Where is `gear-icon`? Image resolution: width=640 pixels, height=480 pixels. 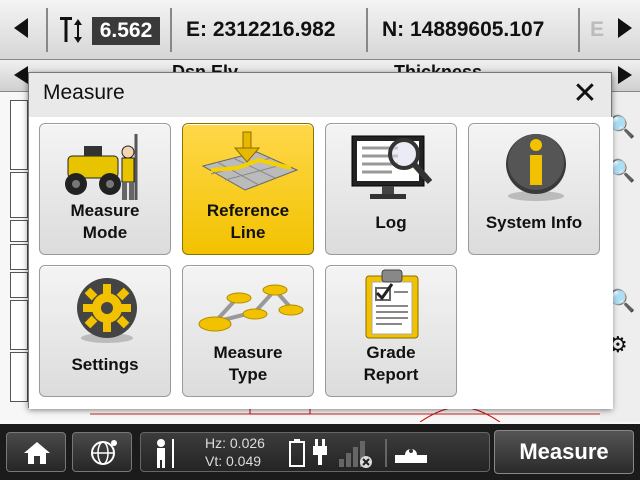 gear-icon is located at coordinates (107, 310).